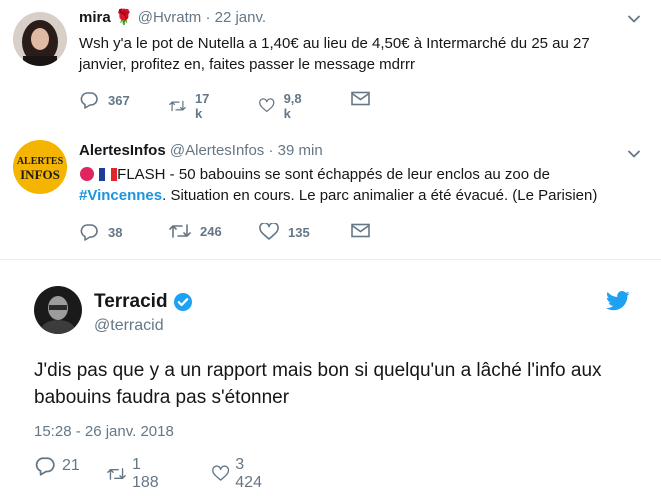  What do you see at coordinates (57, 466) in the screenshot?
I see `reply-button: 21` at bounding box center [57, 466].